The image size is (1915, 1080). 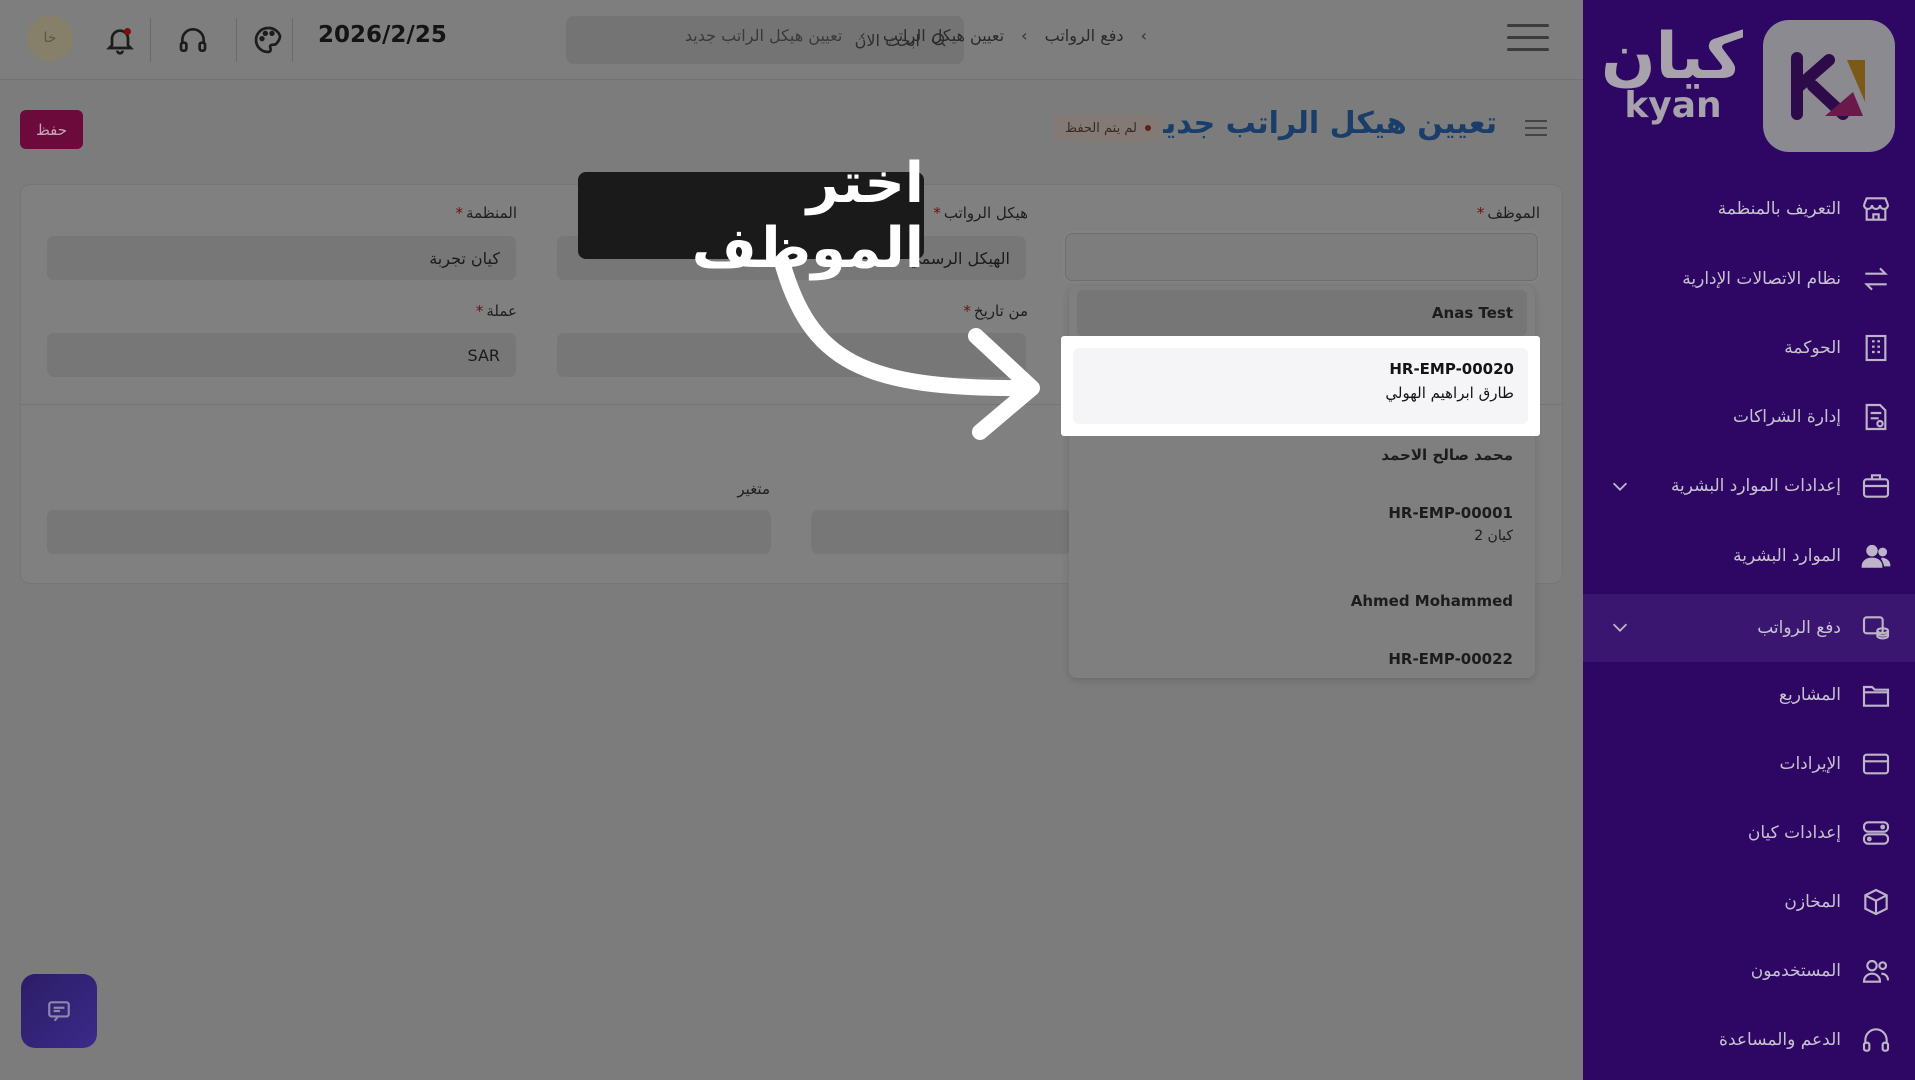 I want to click on currency-field: SAR, so click(x=281, y=355).